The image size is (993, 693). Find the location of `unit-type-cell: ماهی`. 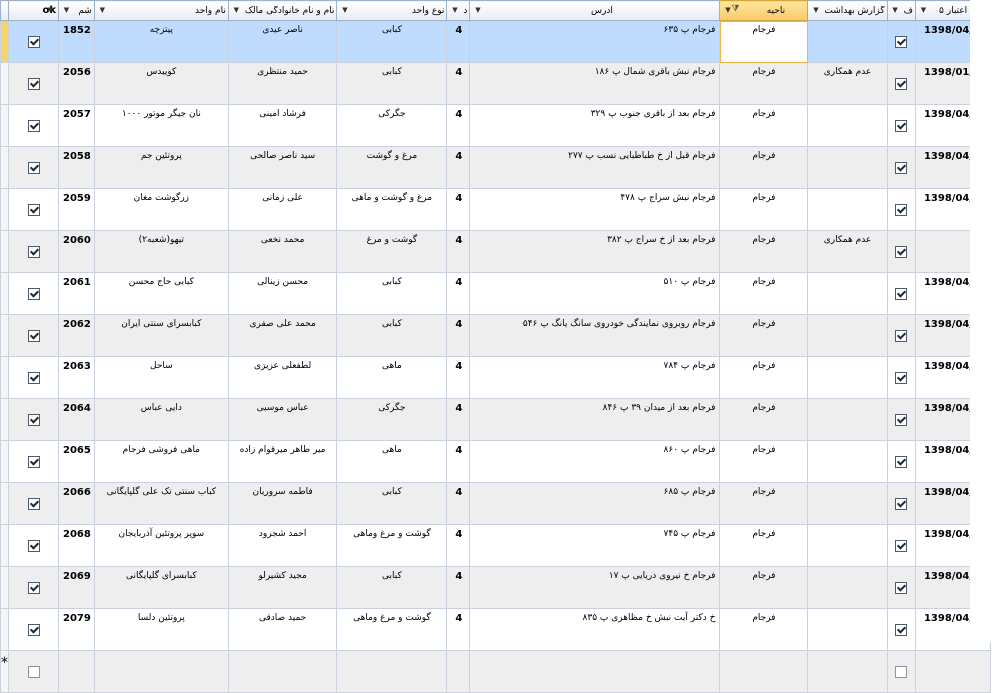

unit-type-cell: ماهی is located at coordinates (392, 461).